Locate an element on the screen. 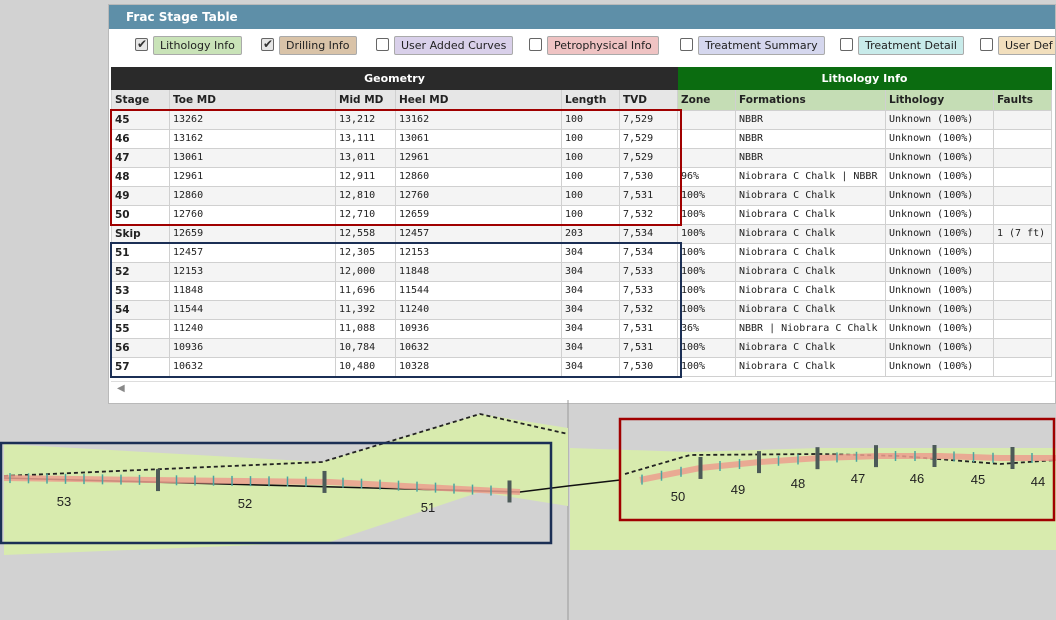  stage-label: 52 is located at coordinates (245, 503).